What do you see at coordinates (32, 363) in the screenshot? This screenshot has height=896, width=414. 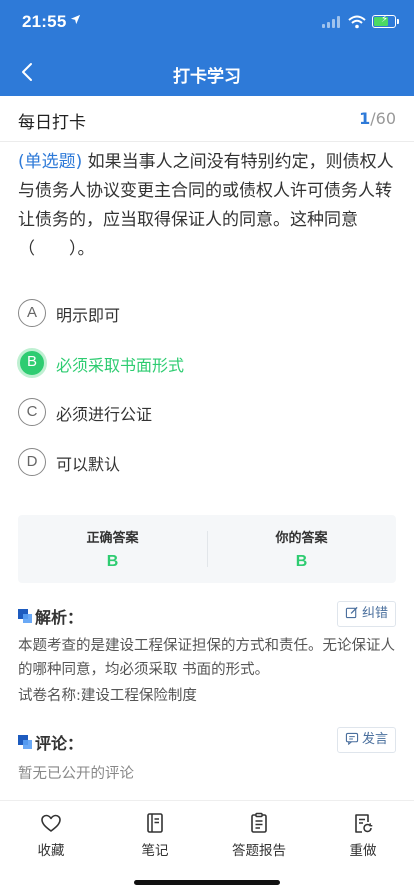 I see `option-letter-b: B` at bounding box center [32, 363].